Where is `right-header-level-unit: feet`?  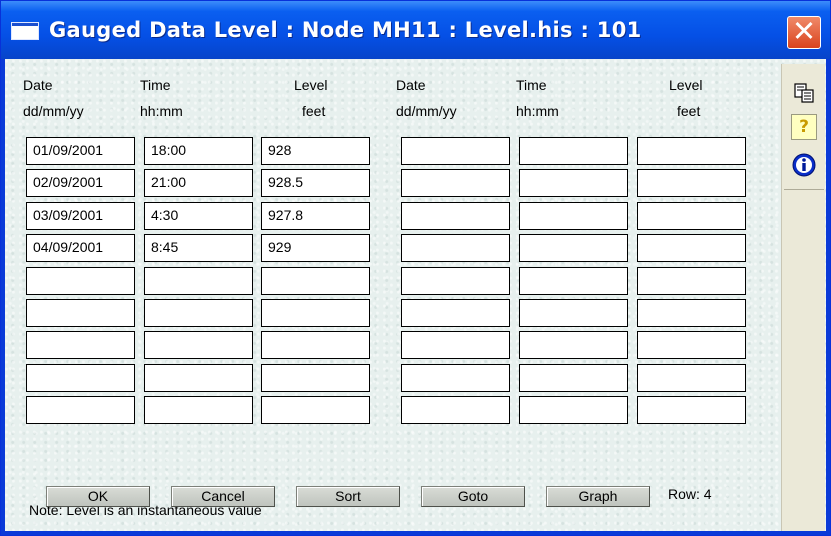 right-header-level-unit: feet is located at coordinates (689, 111).